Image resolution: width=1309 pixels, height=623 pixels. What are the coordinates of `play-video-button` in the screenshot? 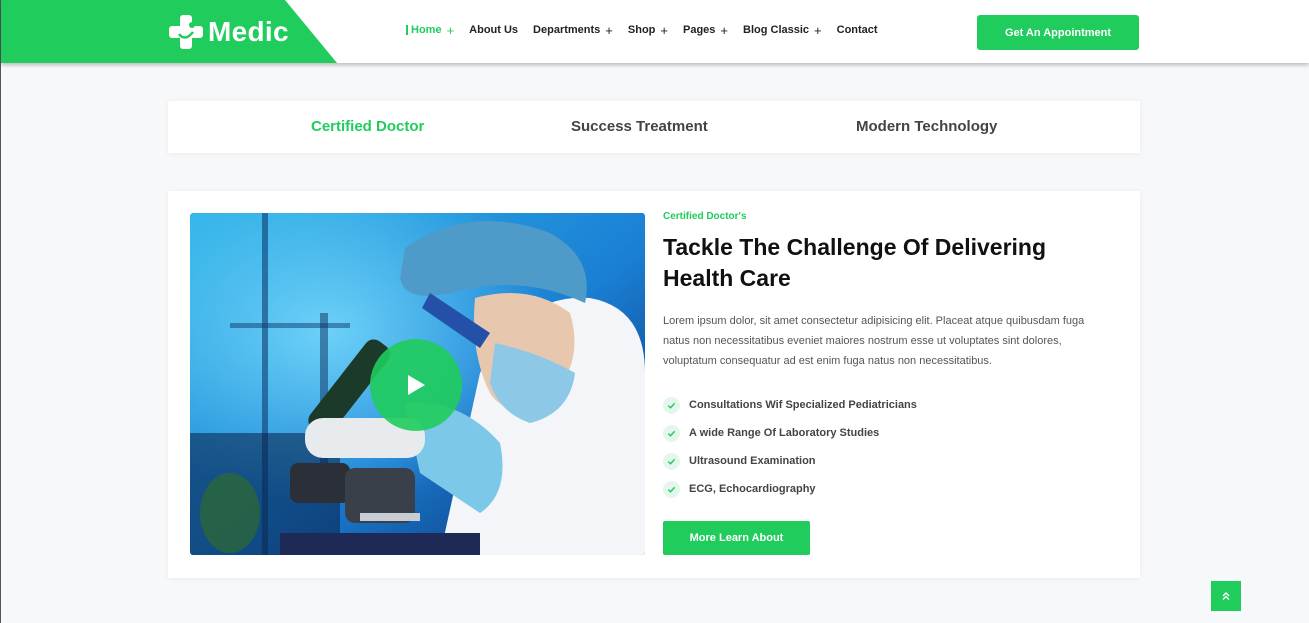 It's located at (416, 385).